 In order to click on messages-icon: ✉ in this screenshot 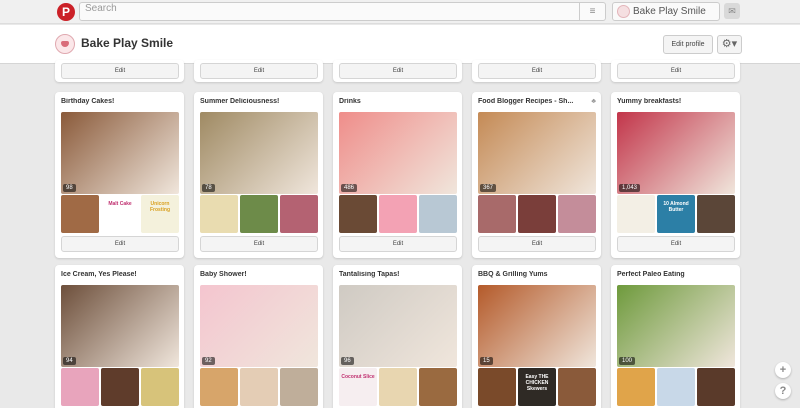, I will do `click(732, 11)`.